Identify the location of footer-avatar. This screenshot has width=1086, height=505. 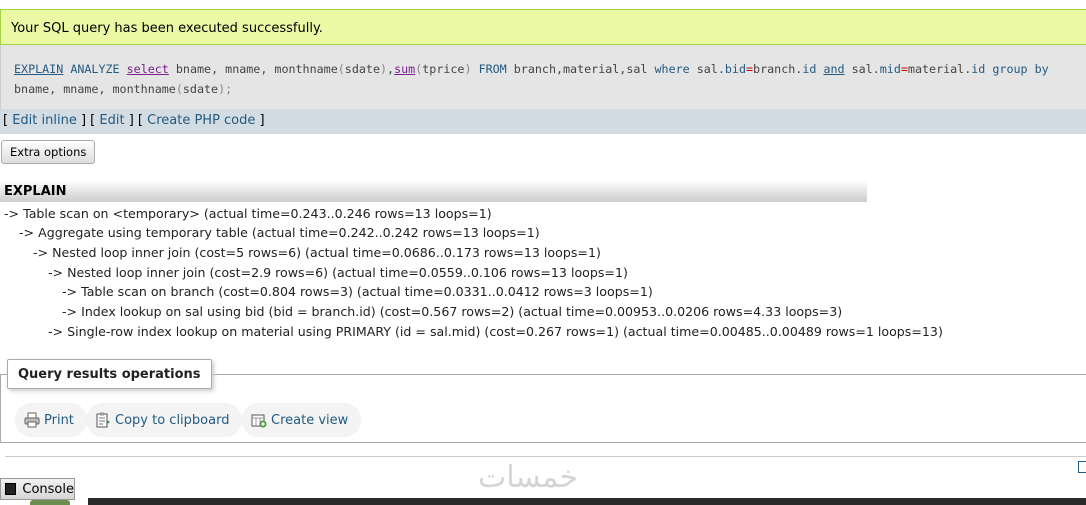
(50, 502).